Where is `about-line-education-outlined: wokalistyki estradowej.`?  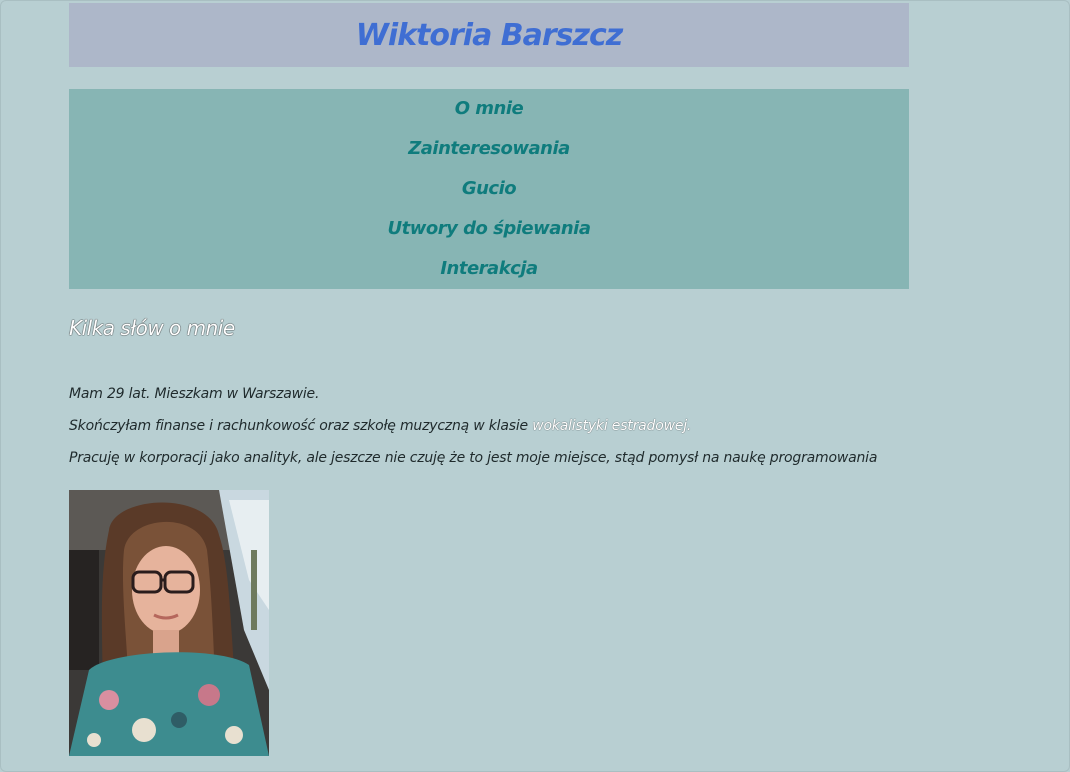 about-line-education-outlined: wokalistyki estradowej. is located at coordinates (612, 426).